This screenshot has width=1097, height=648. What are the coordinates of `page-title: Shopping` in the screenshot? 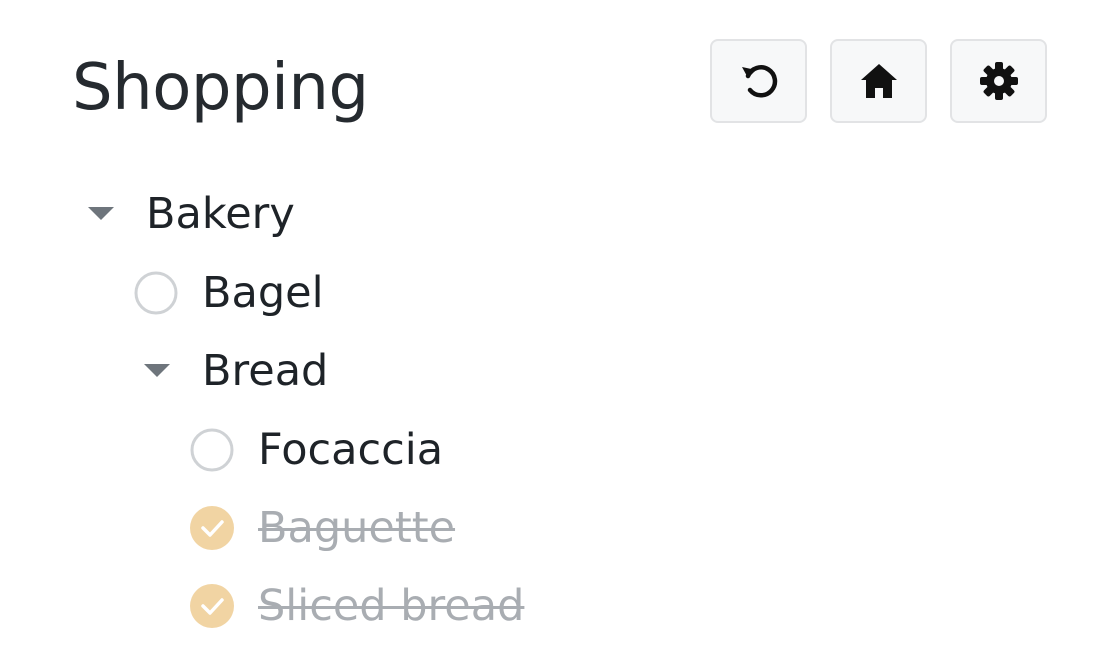 It's located at (220, 88).